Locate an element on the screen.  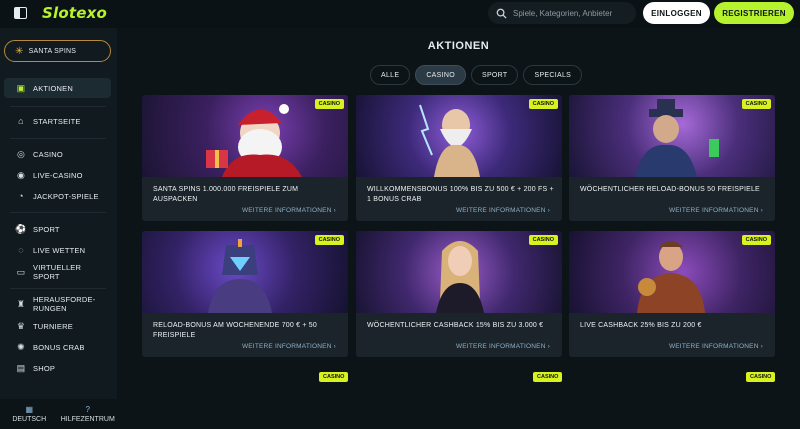
tab-alle: ALLE is located at coordinates (390, 75).